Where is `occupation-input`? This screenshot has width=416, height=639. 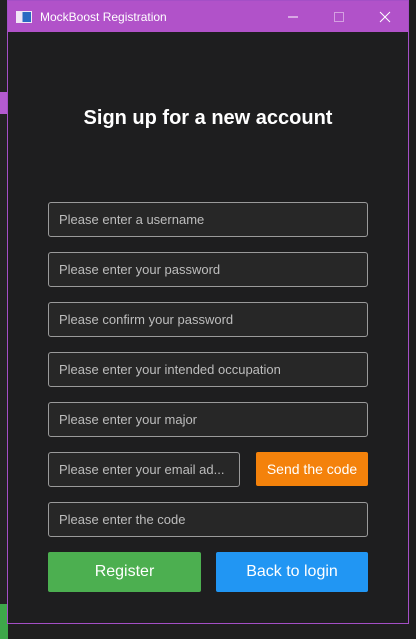 occupation-input is located at coordinates (208, 369).